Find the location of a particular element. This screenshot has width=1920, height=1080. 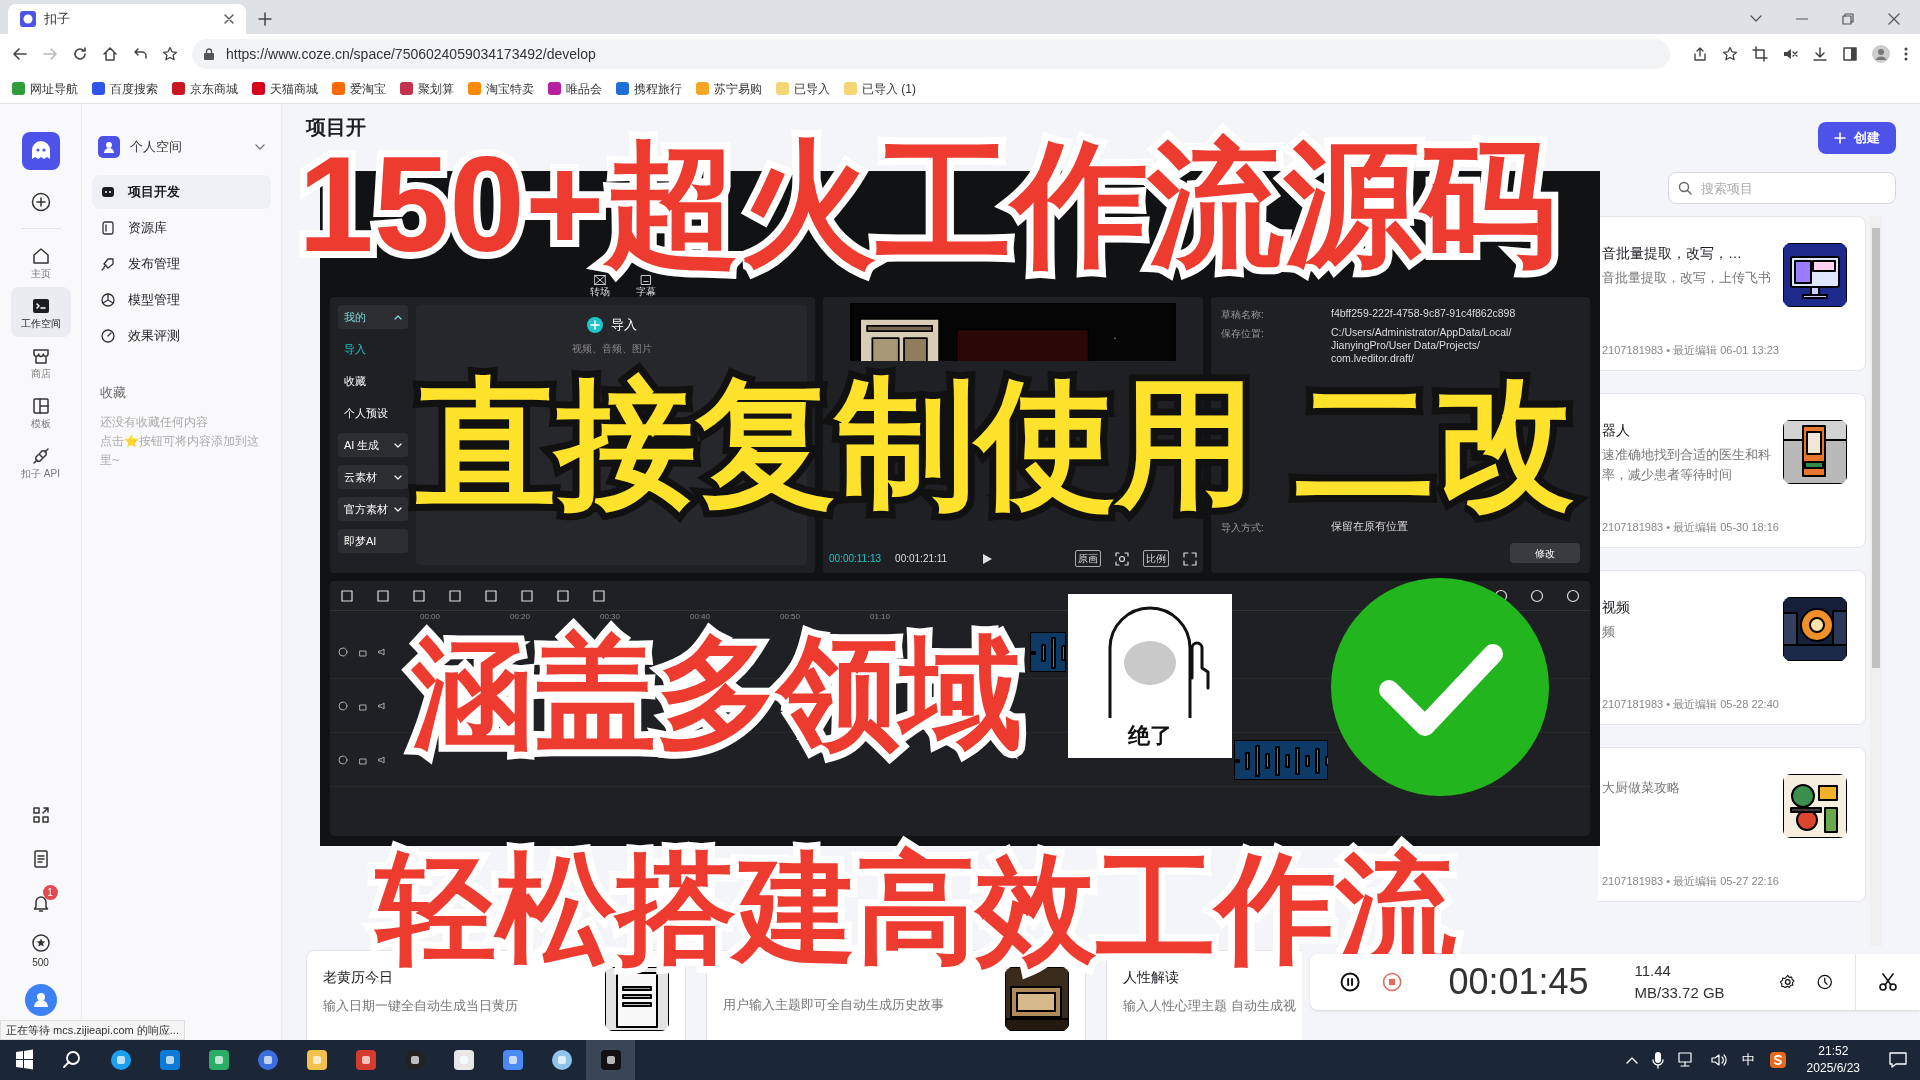

rail-item: 主页 is located at coordinates (40, 262).